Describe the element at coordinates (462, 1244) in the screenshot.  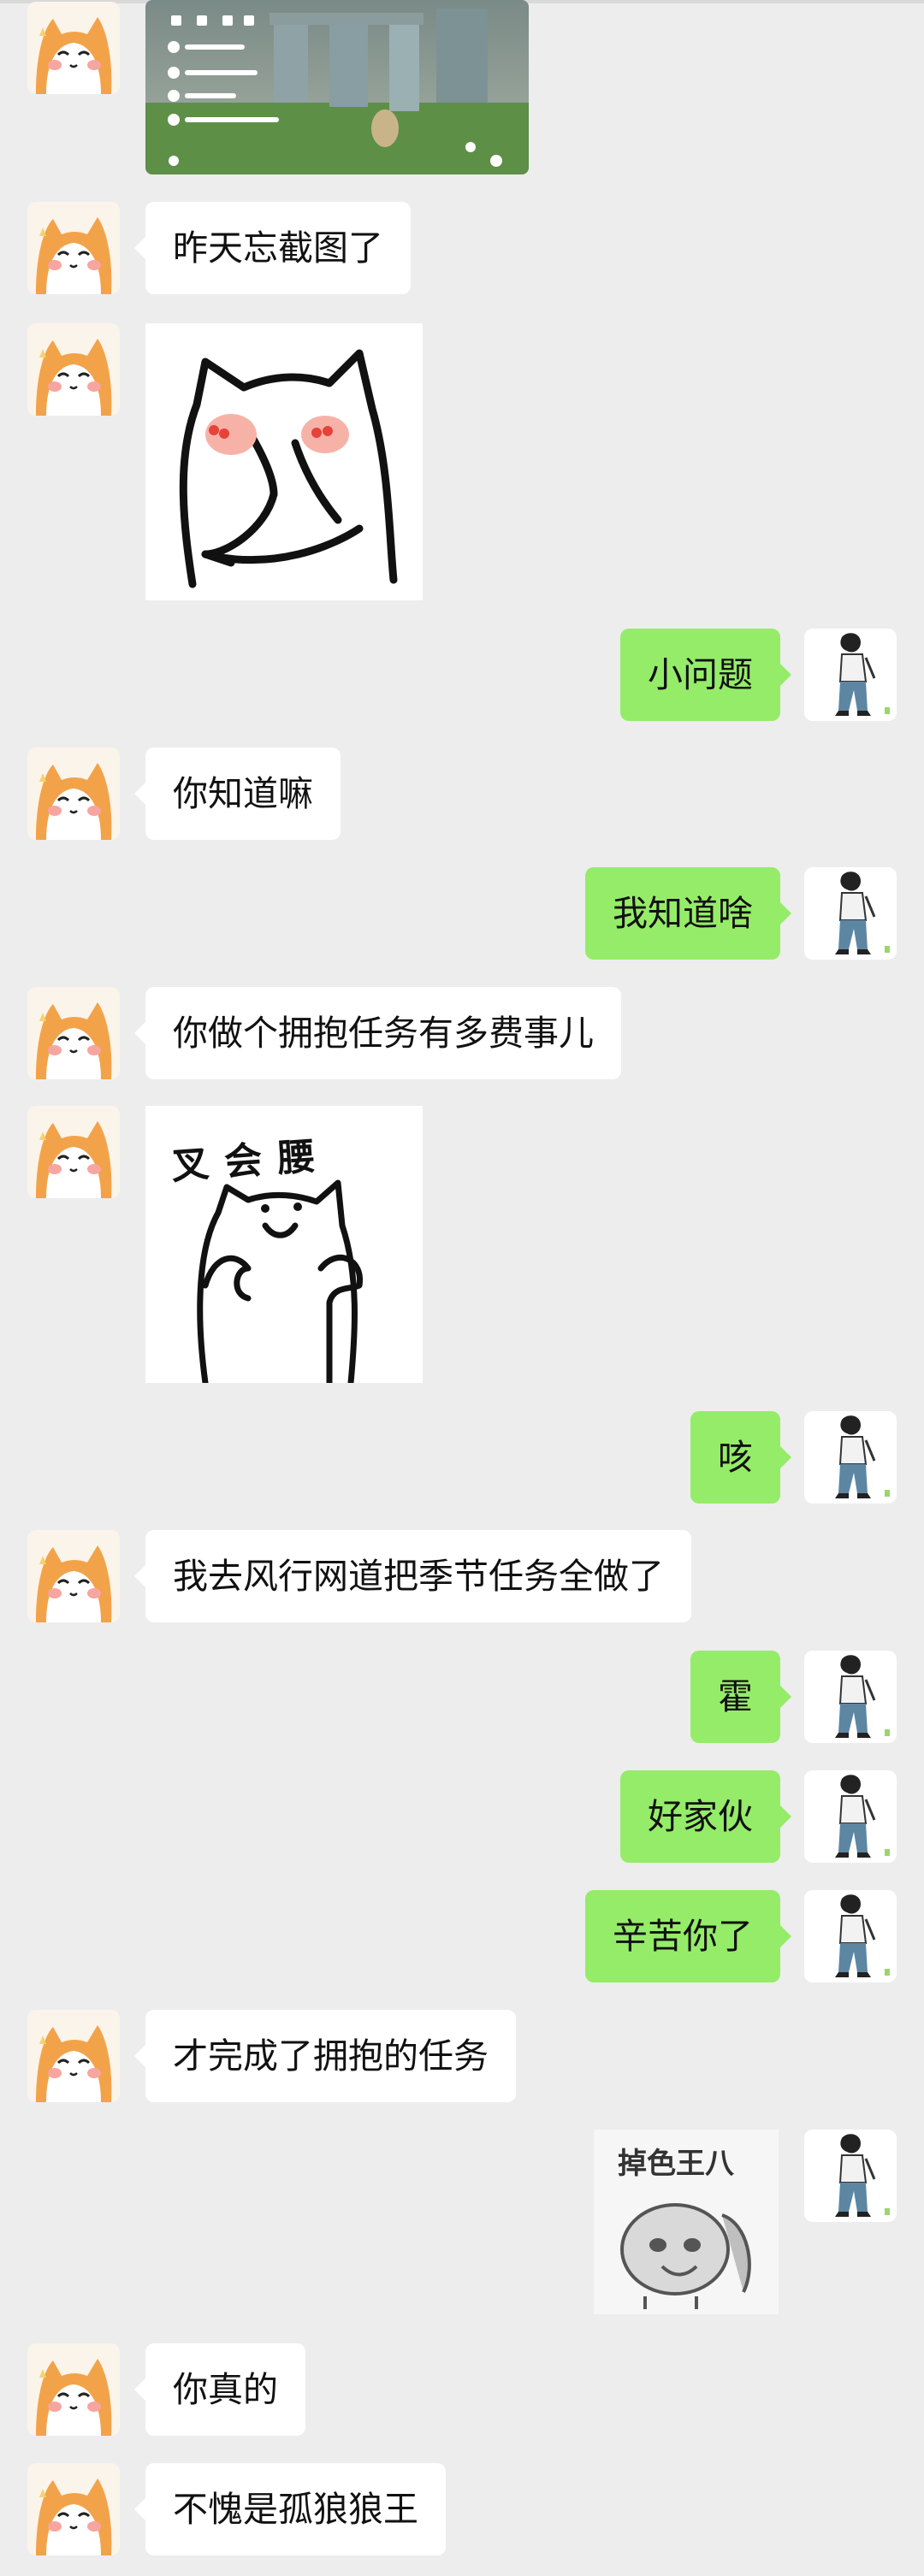
I see `message-row: 叉会腰` at that location.